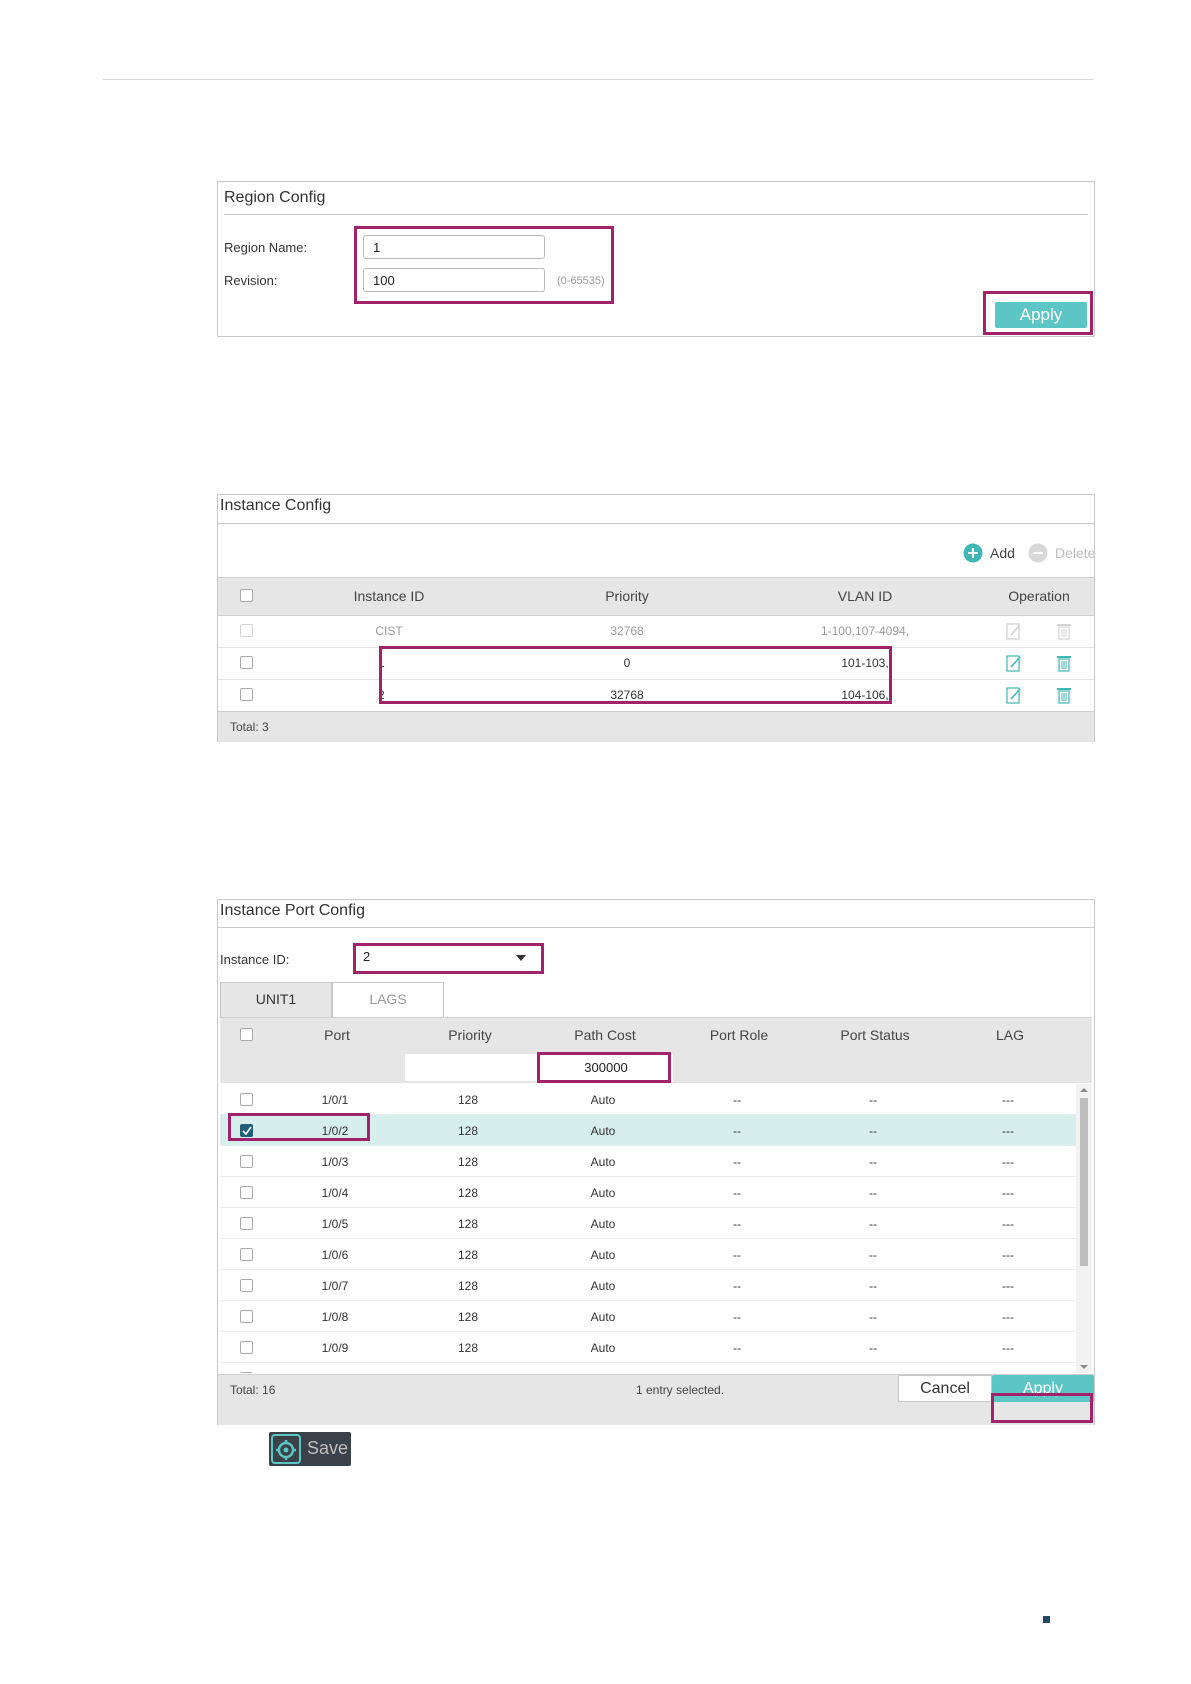 The width and height of the screenshot is (1191, 1684). What do you see at coordinates (1074, 553) in the screenshot?
I see `delete-label: Delete` at bounding box center [1074, 553].